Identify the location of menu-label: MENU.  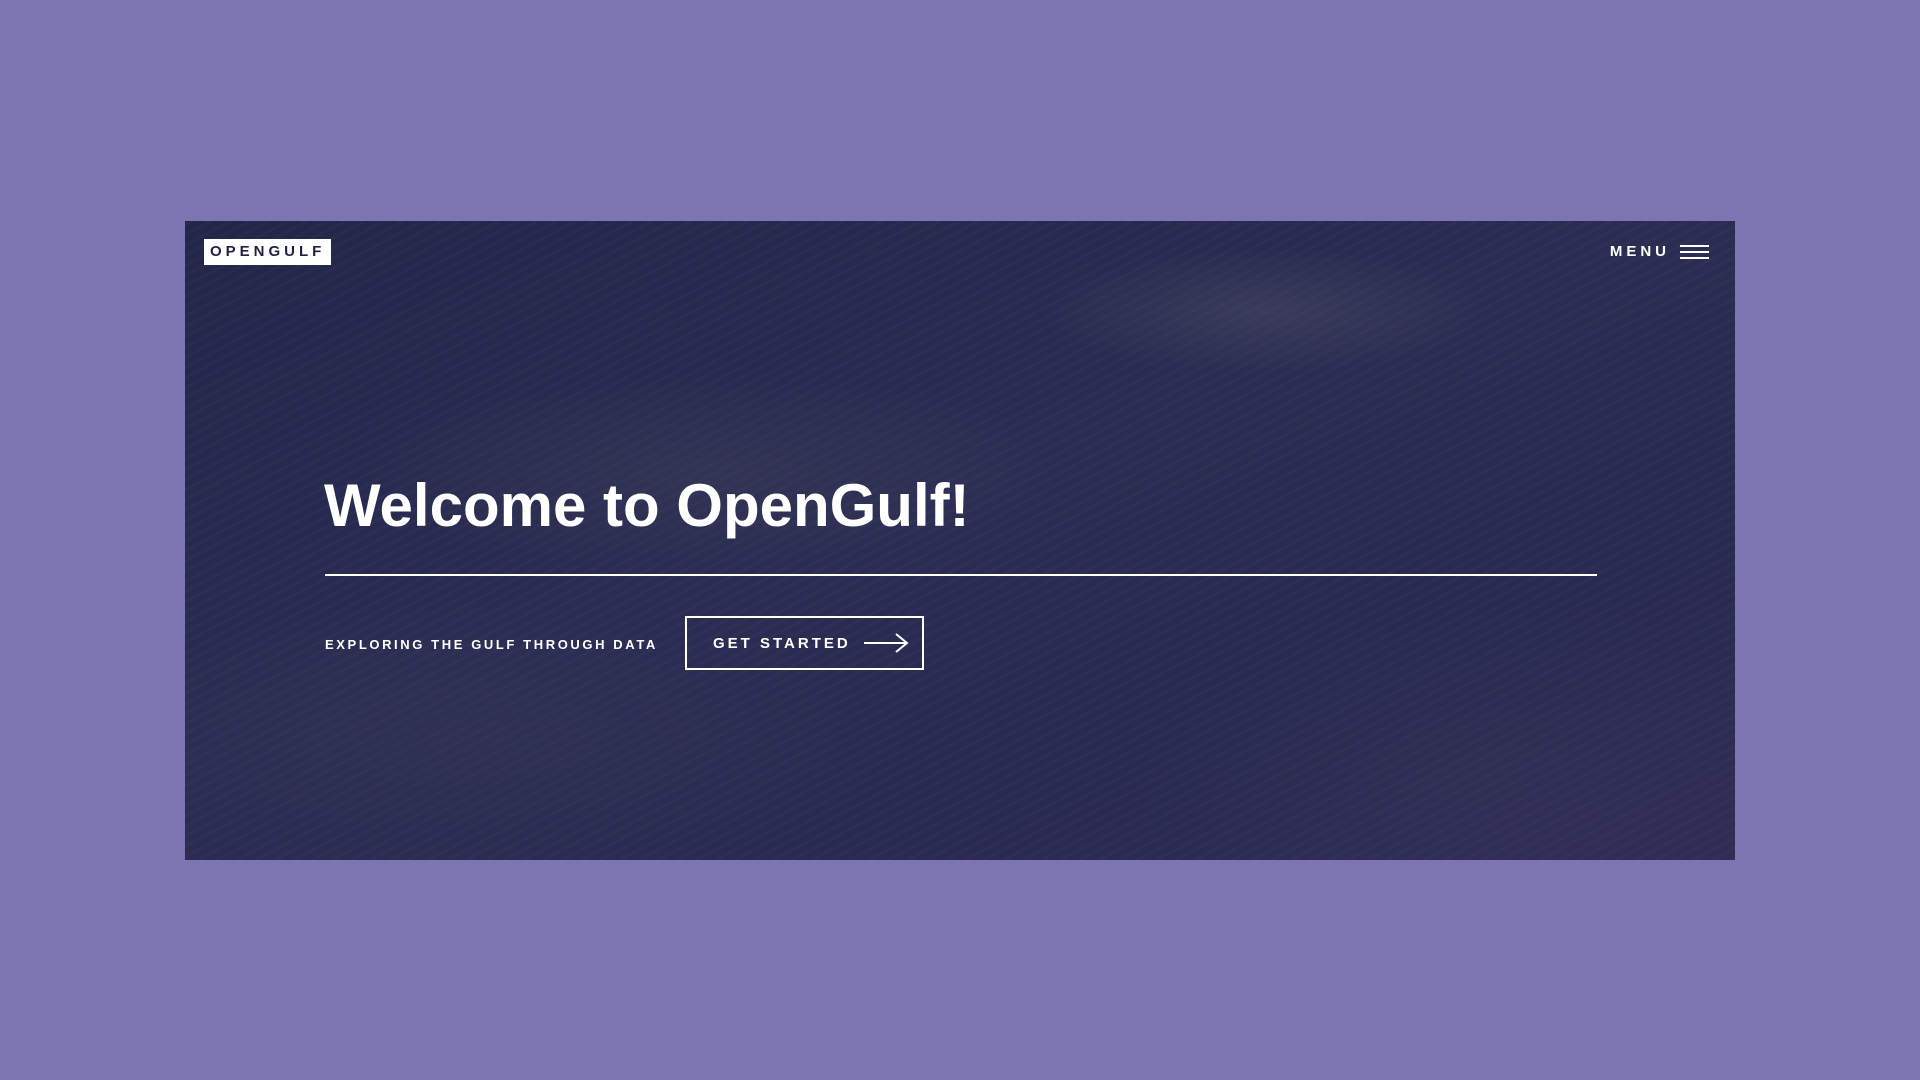
(1639, 251).